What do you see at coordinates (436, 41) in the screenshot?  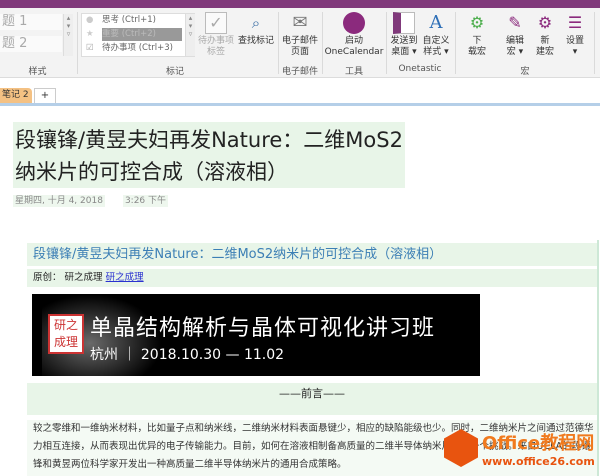 I see `label: 自定义` at bounding box center [436, 41].